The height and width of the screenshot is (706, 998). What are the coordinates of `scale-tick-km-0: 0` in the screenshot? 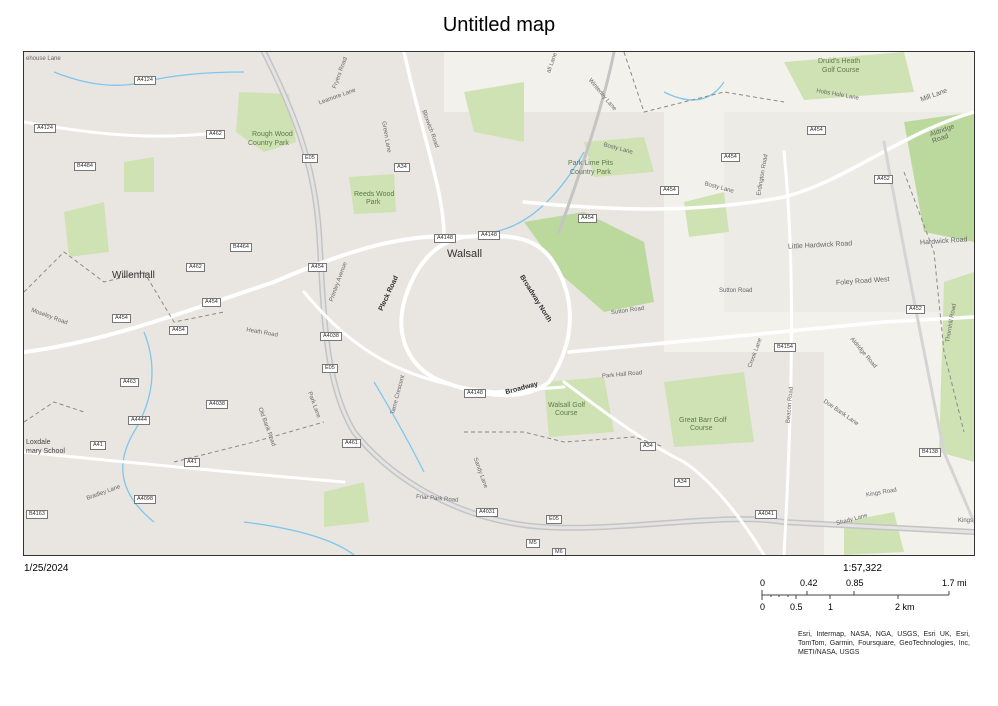 It's located at (763, 607).